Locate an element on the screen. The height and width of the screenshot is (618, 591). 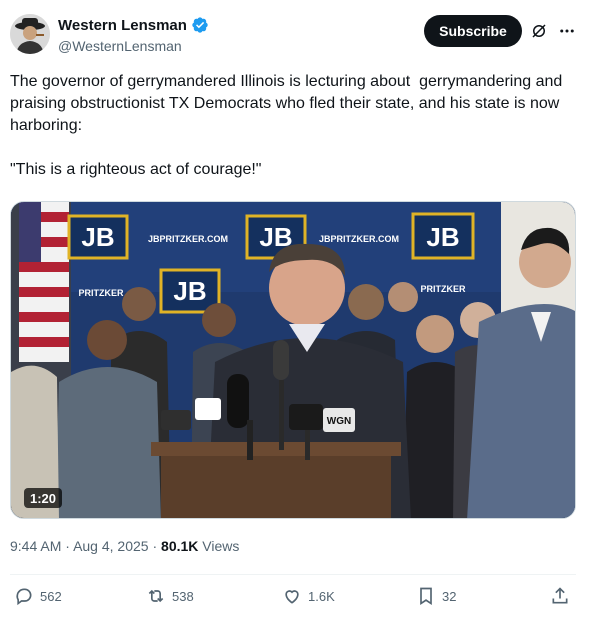
verified-badge-icon is located at coordinates (200, 25).